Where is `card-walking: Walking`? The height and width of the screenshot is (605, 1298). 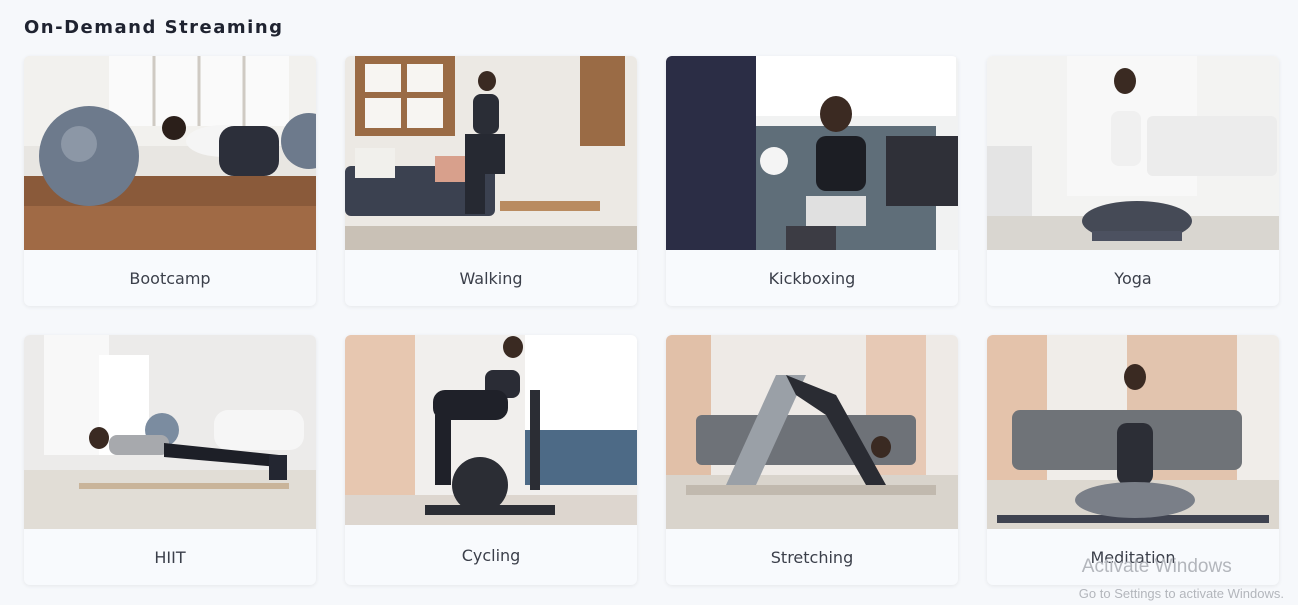 card-walking: Walking is located at coordinates (491, 181).